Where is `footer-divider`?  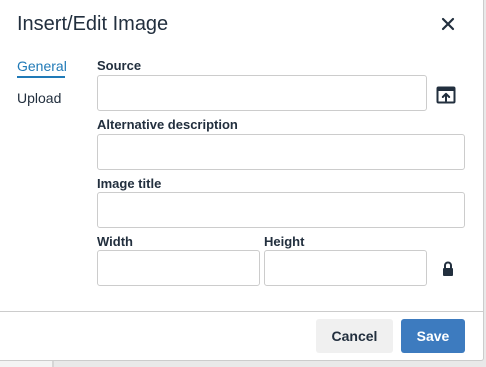
footer-divider is located at coordinates (241, 311).